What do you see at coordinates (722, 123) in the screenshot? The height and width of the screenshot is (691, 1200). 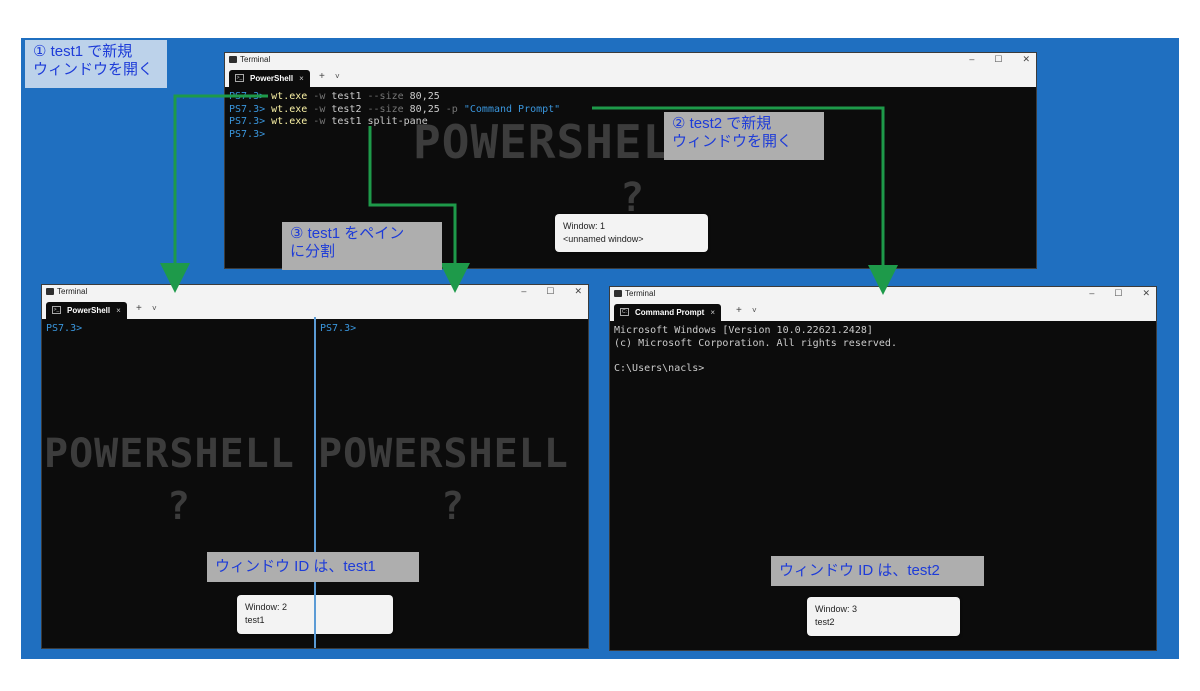 I see `callout-step2-line1: ② test2 で新規` at bounding box center [722, 123].